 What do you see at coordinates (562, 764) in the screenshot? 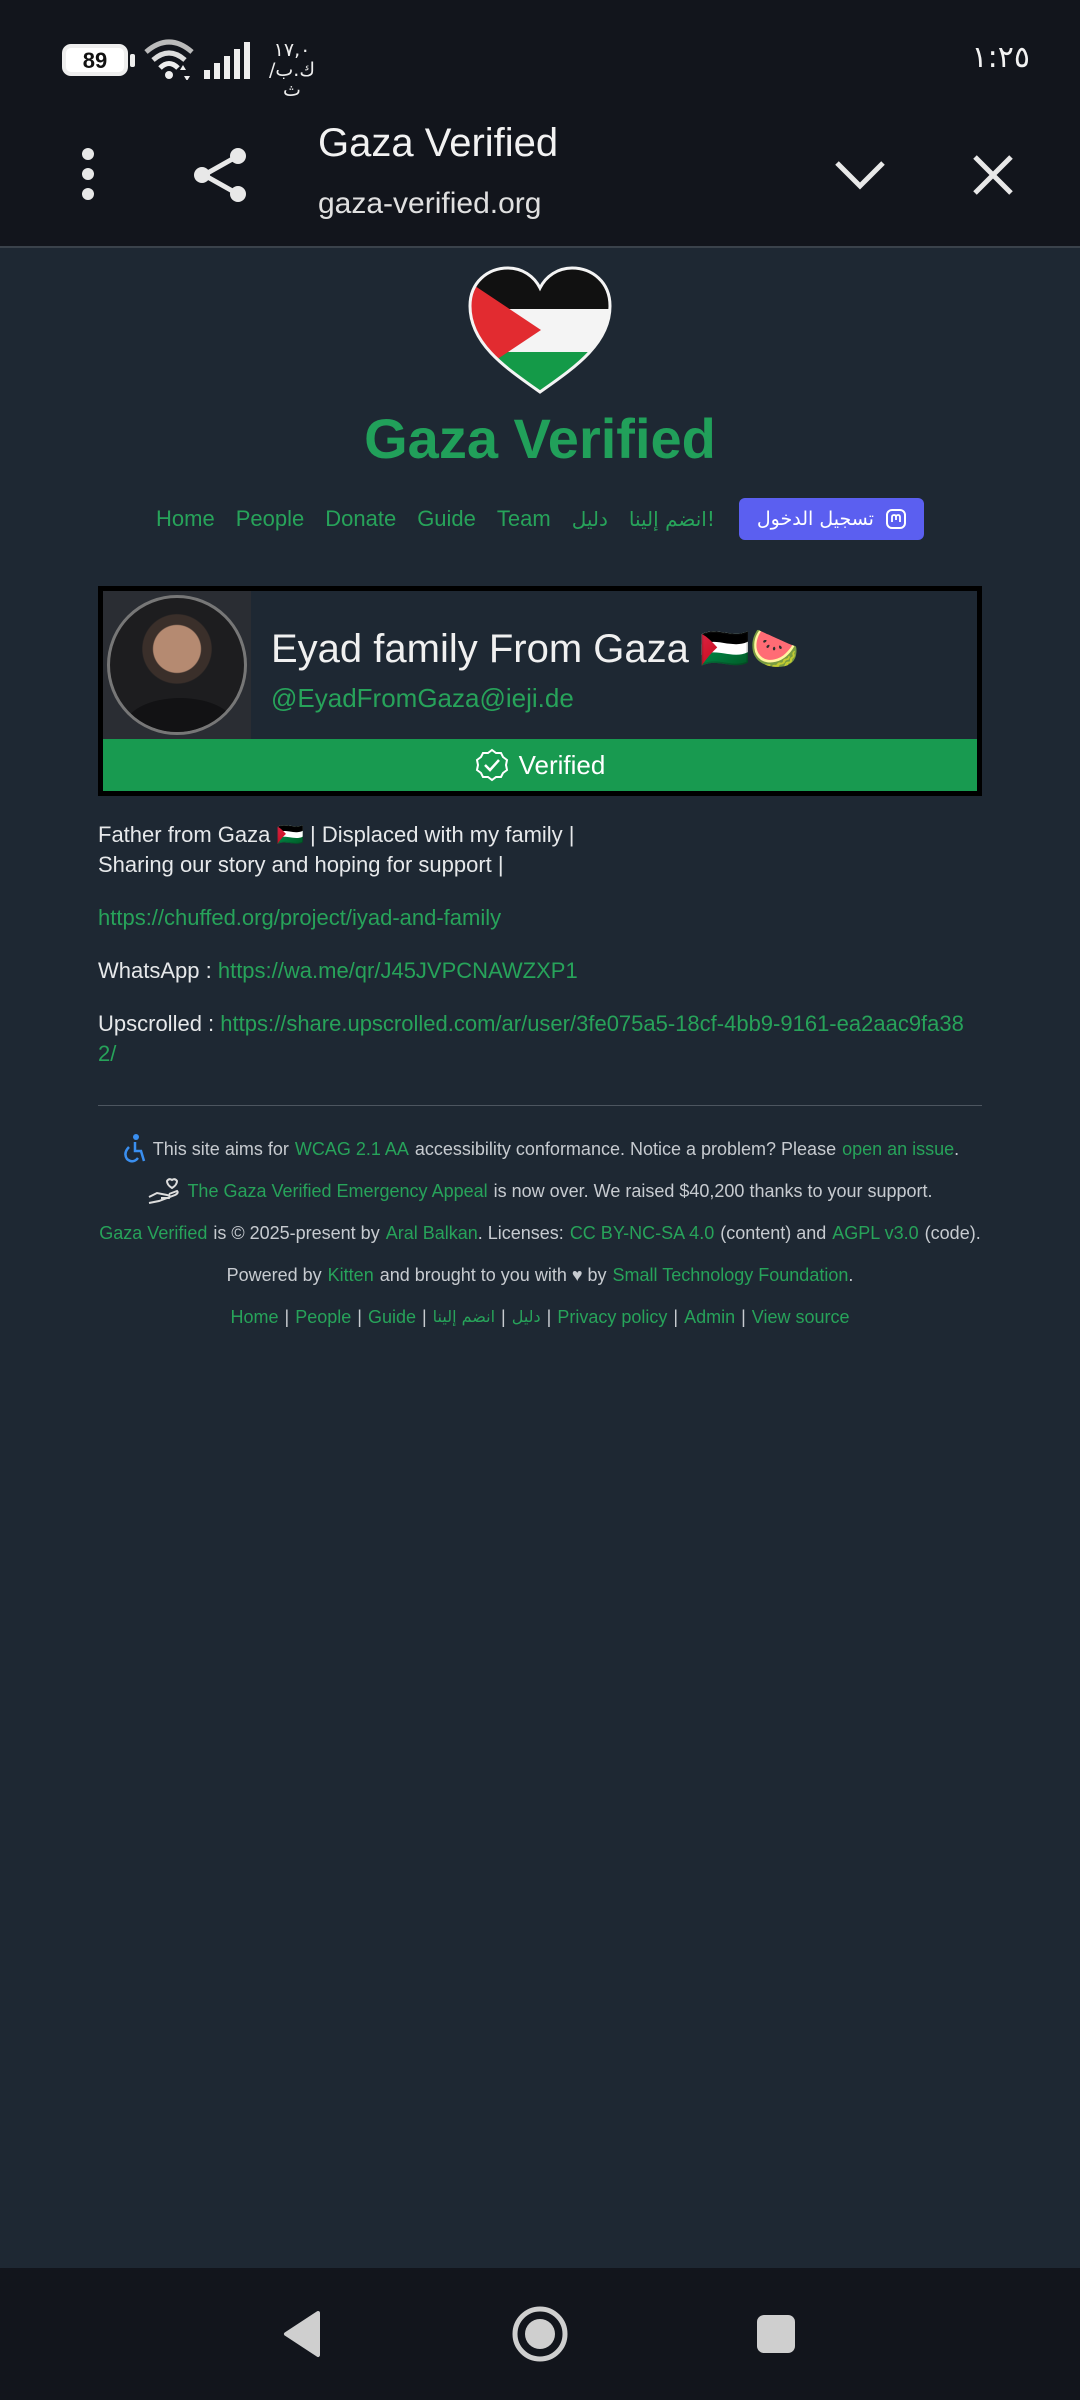
I see `verified-label: Verified` at bounding box center [562, 764].